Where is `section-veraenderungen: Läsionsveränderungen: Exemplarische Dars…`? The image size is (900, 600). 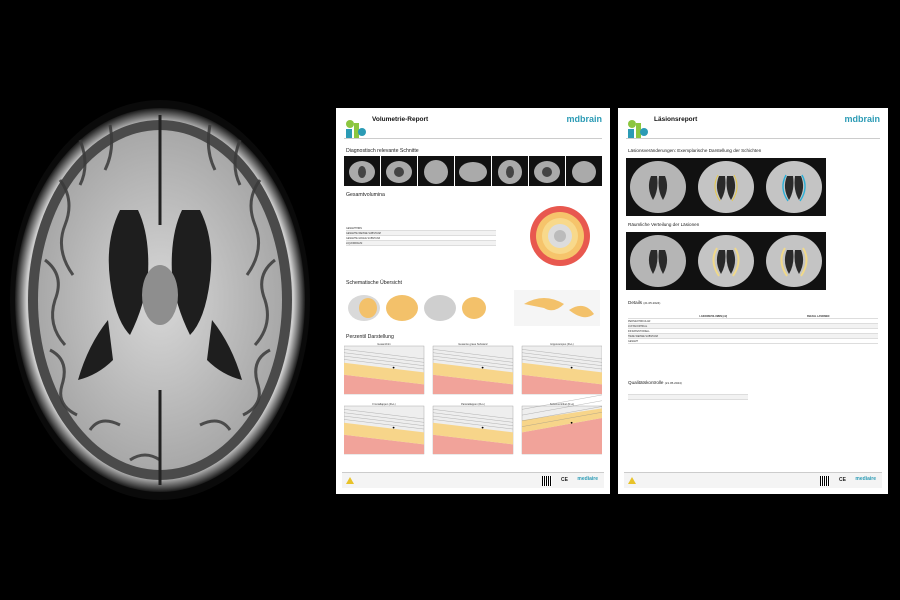
section-veraenderungen: Läsionsveränderungen: Exemplarische Dars… is located at coordinates (695, 150).